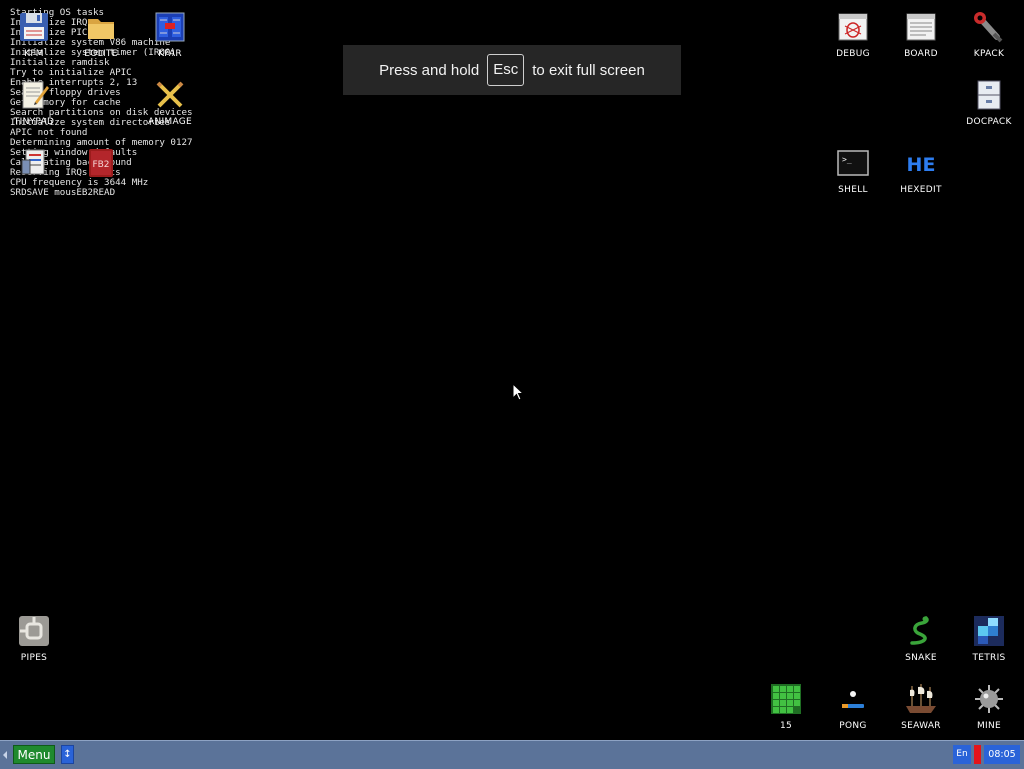 This screenshot has width=1024, height=769. I want to click on notepad-icon, so click(34, 95).